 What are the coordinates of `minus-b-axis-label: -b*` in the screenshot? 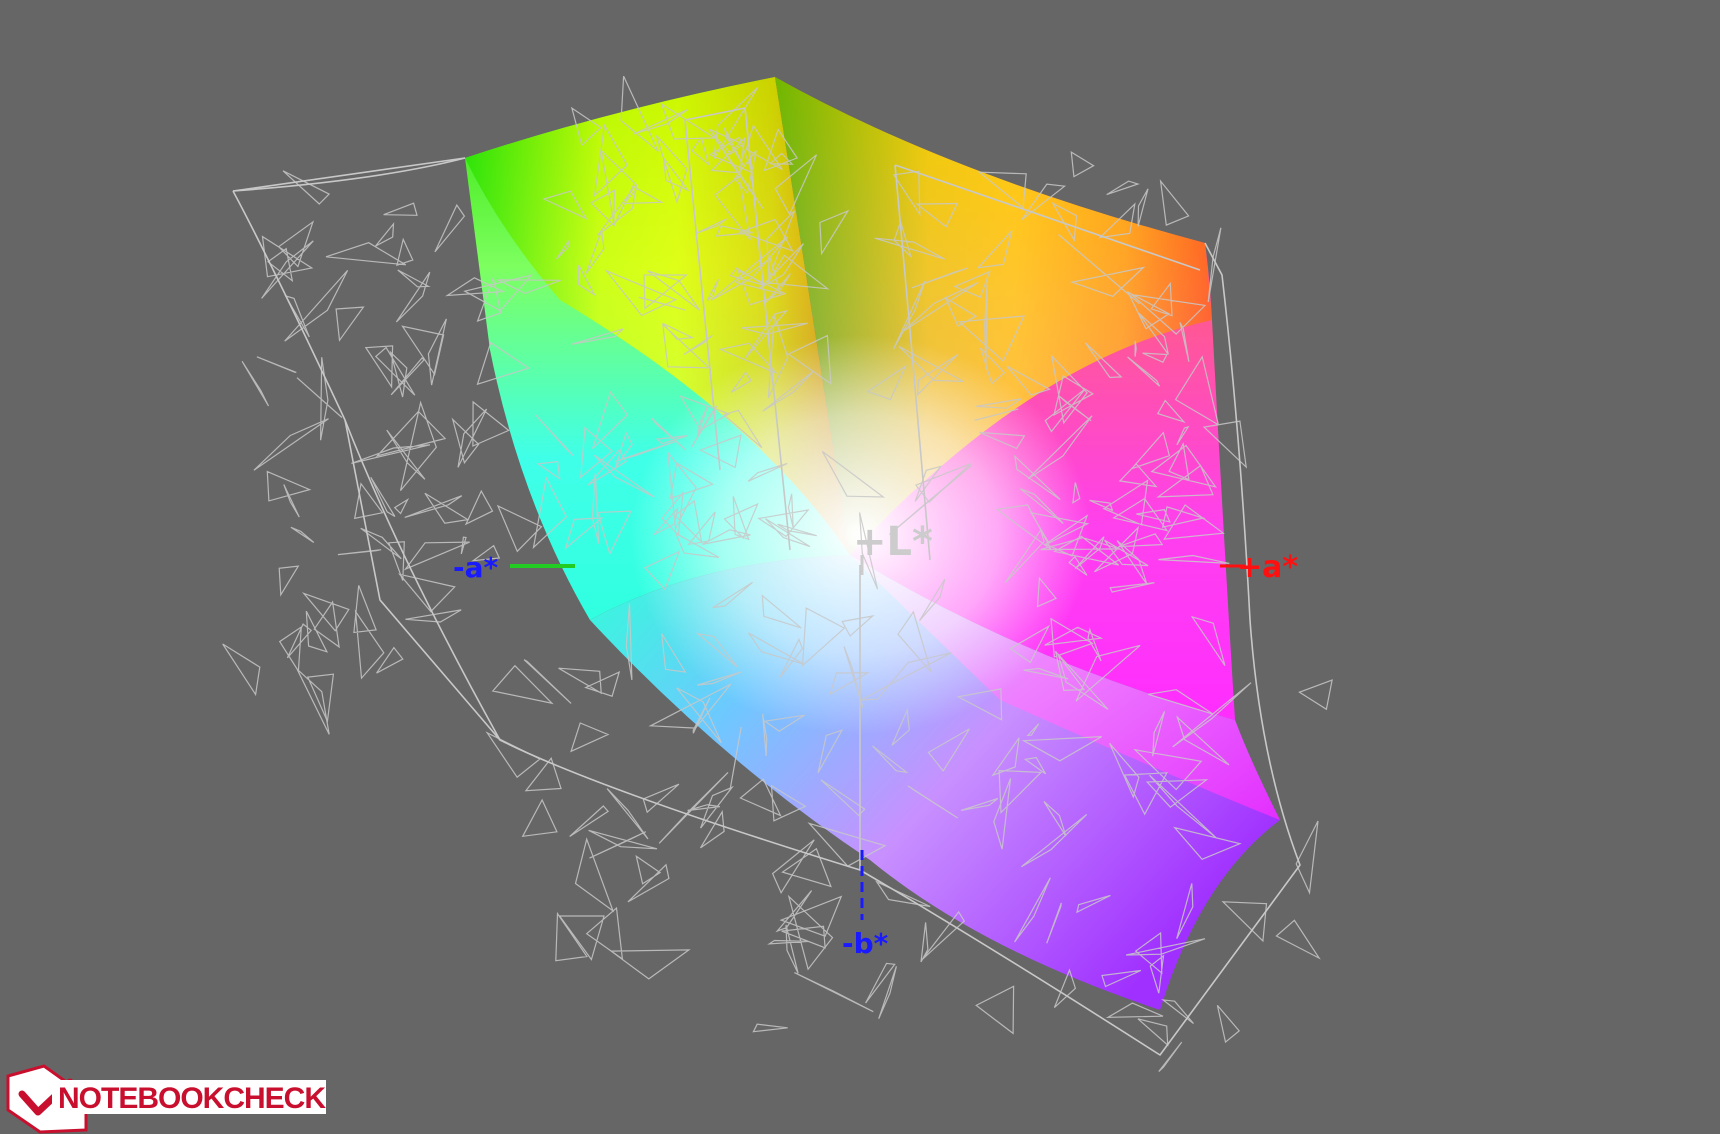 It's located at (865, 943).